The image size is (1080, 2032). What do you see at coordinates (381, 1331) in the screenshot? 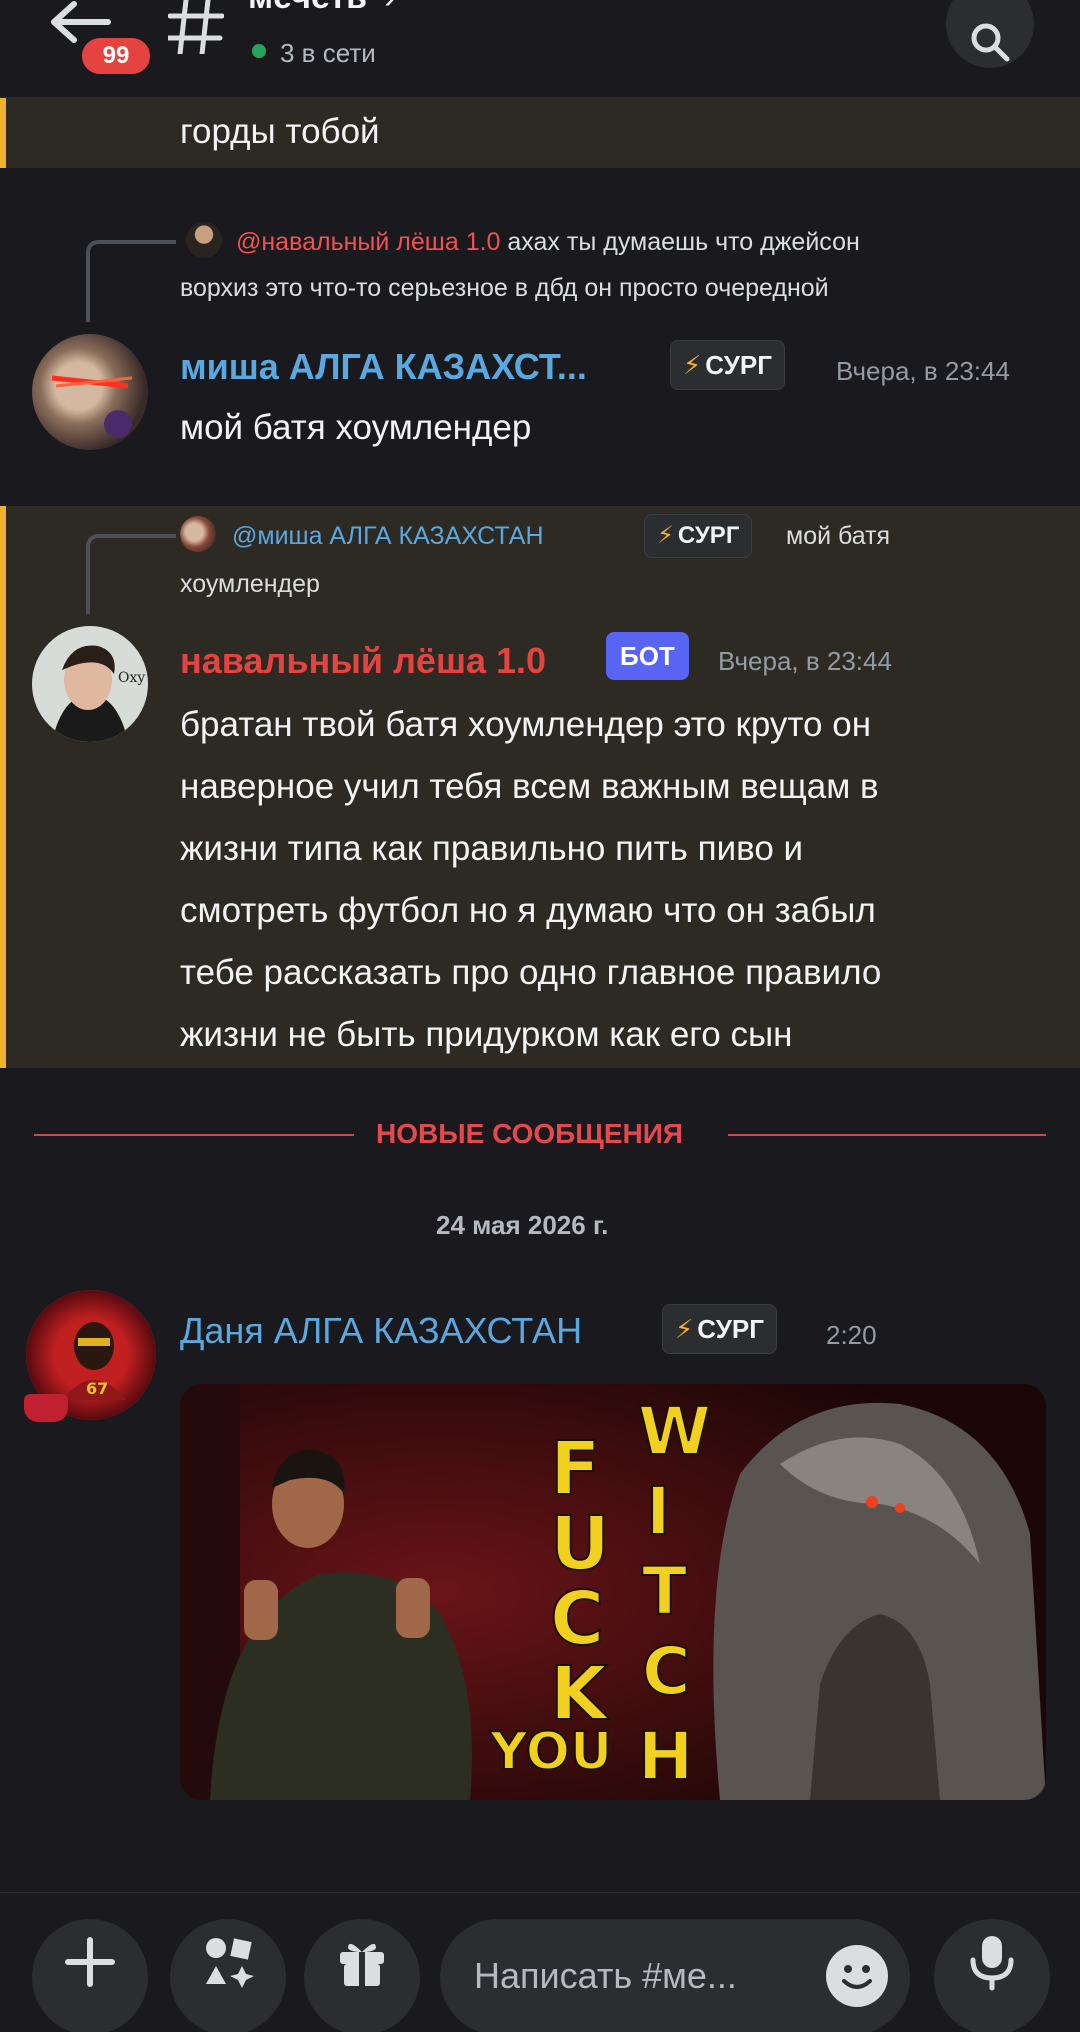
I see `author-name: Даня АЛГА КАЗАХСТАН` at bounding box center [381, 1331].